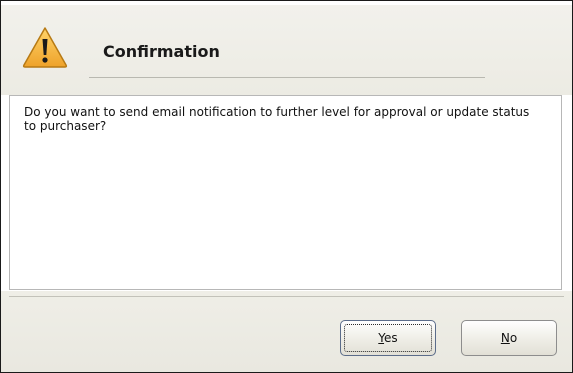 This screenshot has width=573, height=373. Describe the element at coordinates (286, 296) in the screenshot. I see `footer-divider` at that location.